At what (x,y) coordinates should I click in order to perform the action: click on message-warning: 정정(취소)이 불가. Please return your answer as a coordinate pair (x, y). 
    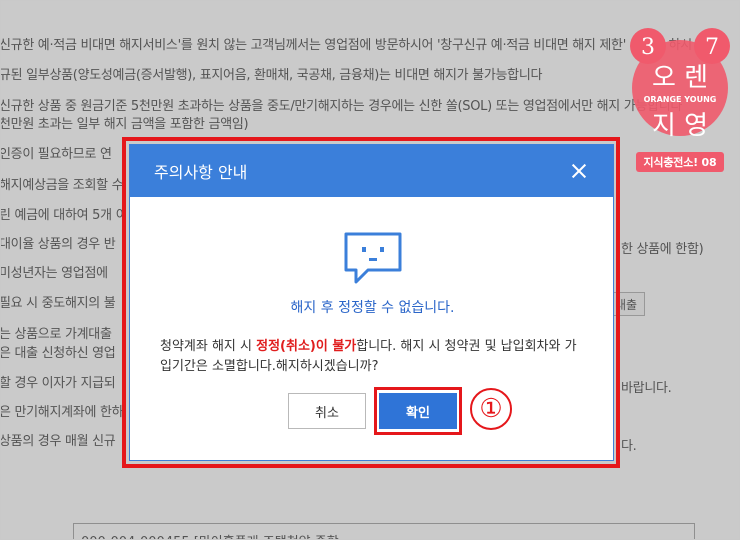
    Looking at the image, I should click on (306, 346).